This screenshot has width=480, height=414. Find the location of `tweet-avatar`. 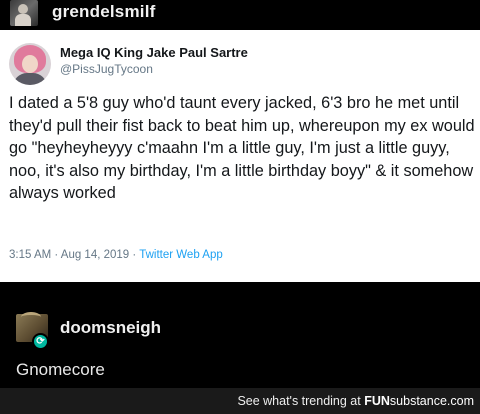

tweet-avatar is located at coordinates (30, 64).